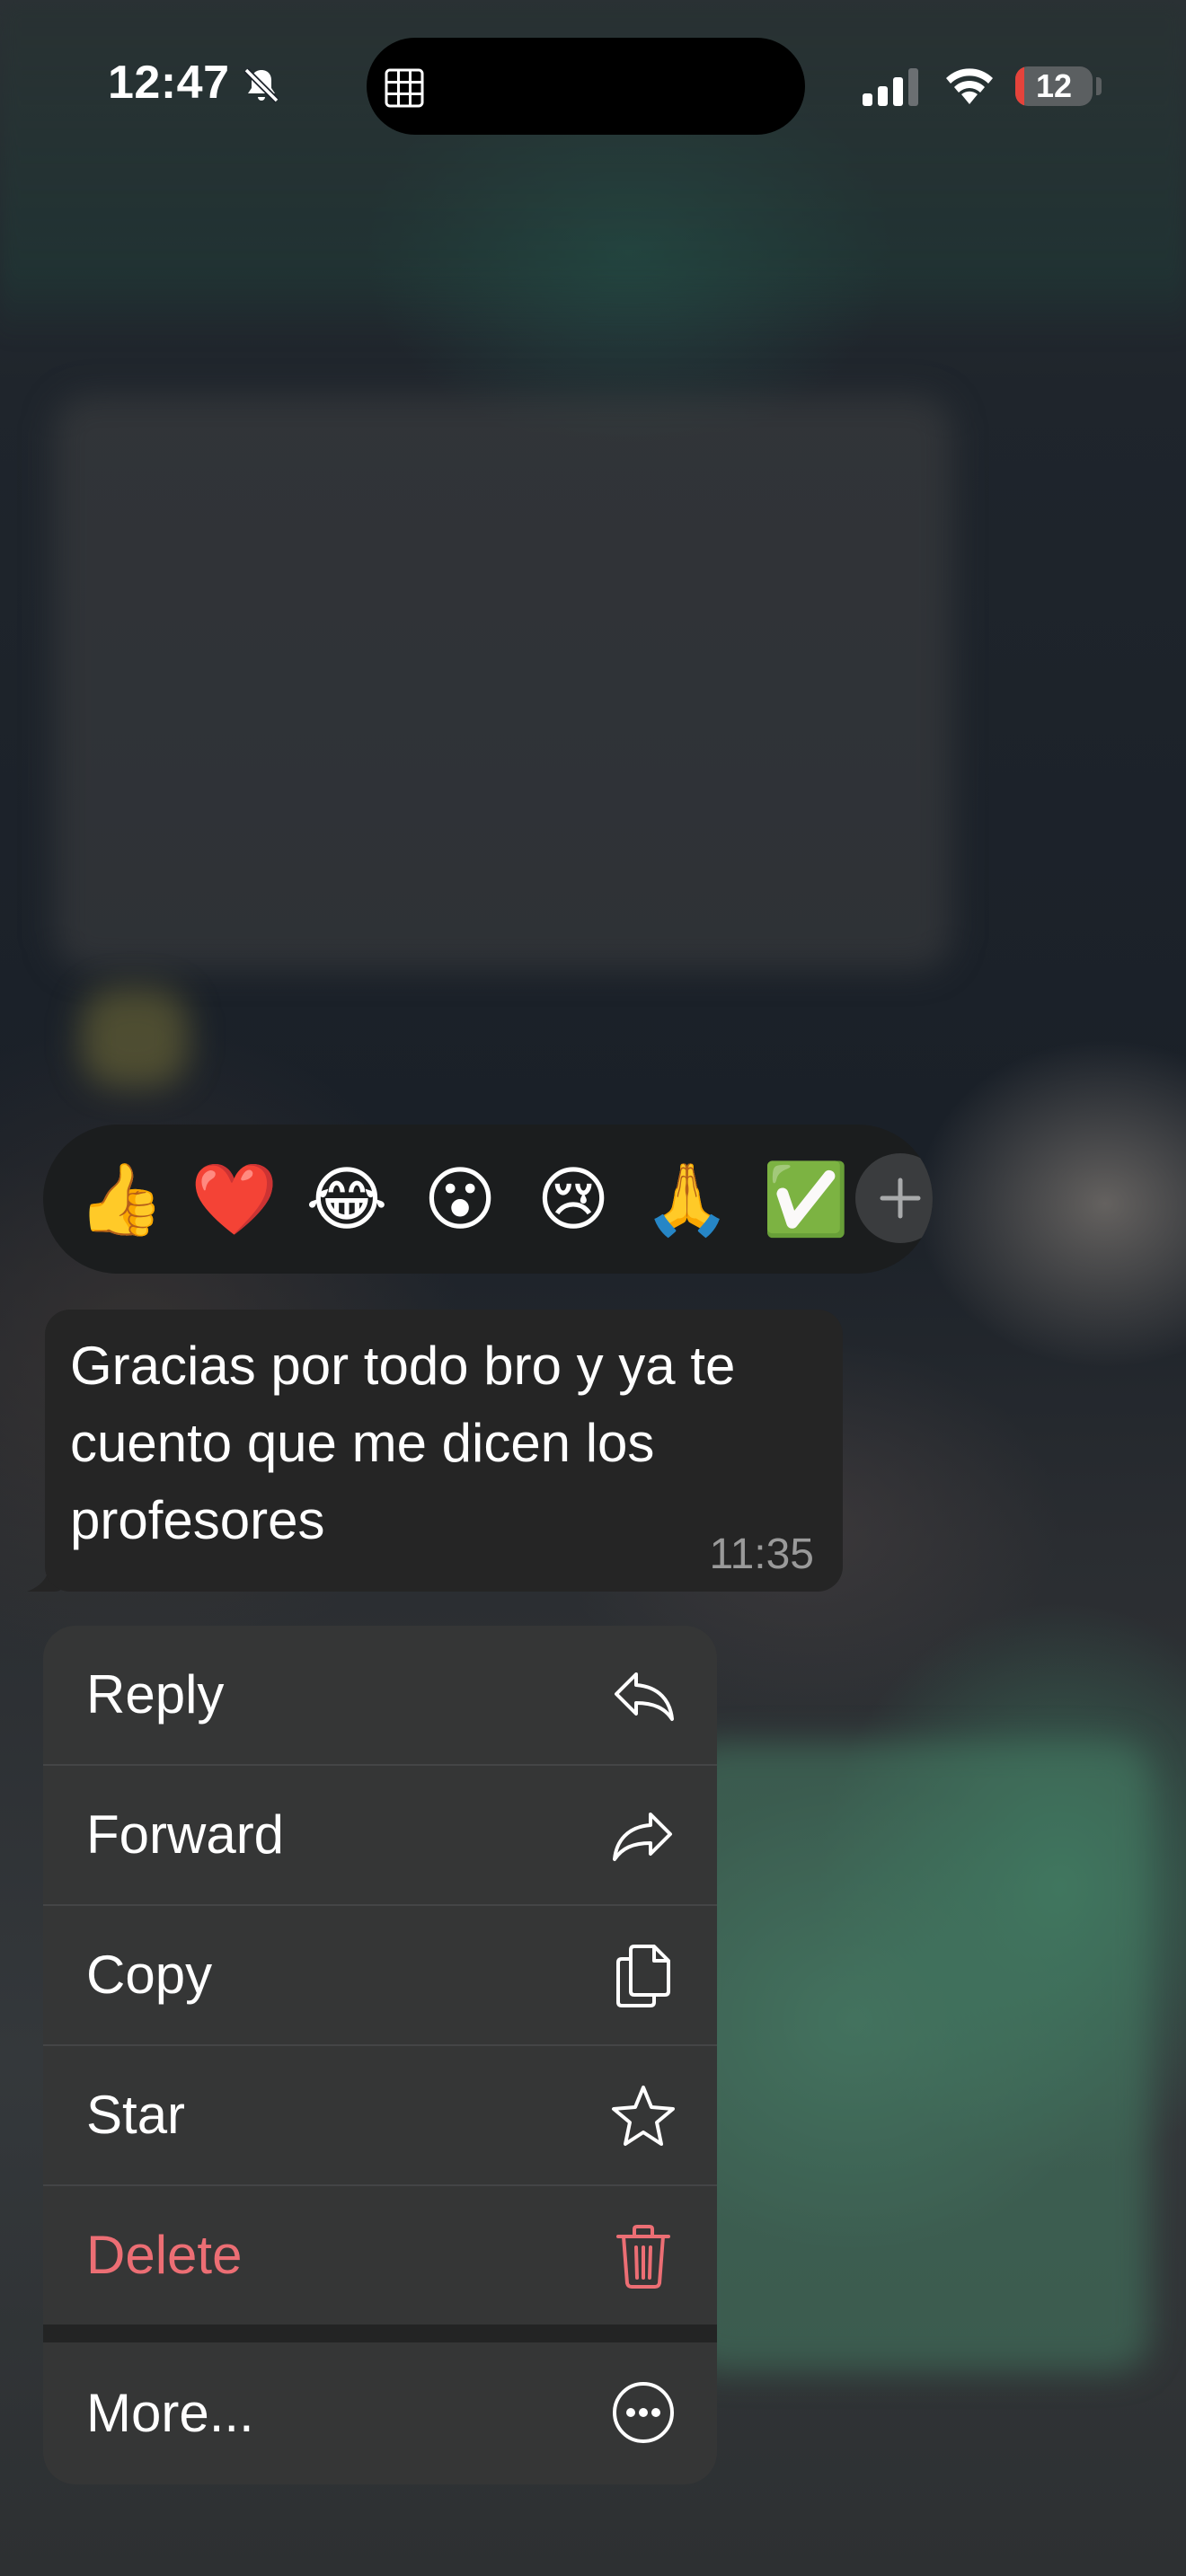  I want to click on menu-item-copy: Copy, so click(380, 1975).